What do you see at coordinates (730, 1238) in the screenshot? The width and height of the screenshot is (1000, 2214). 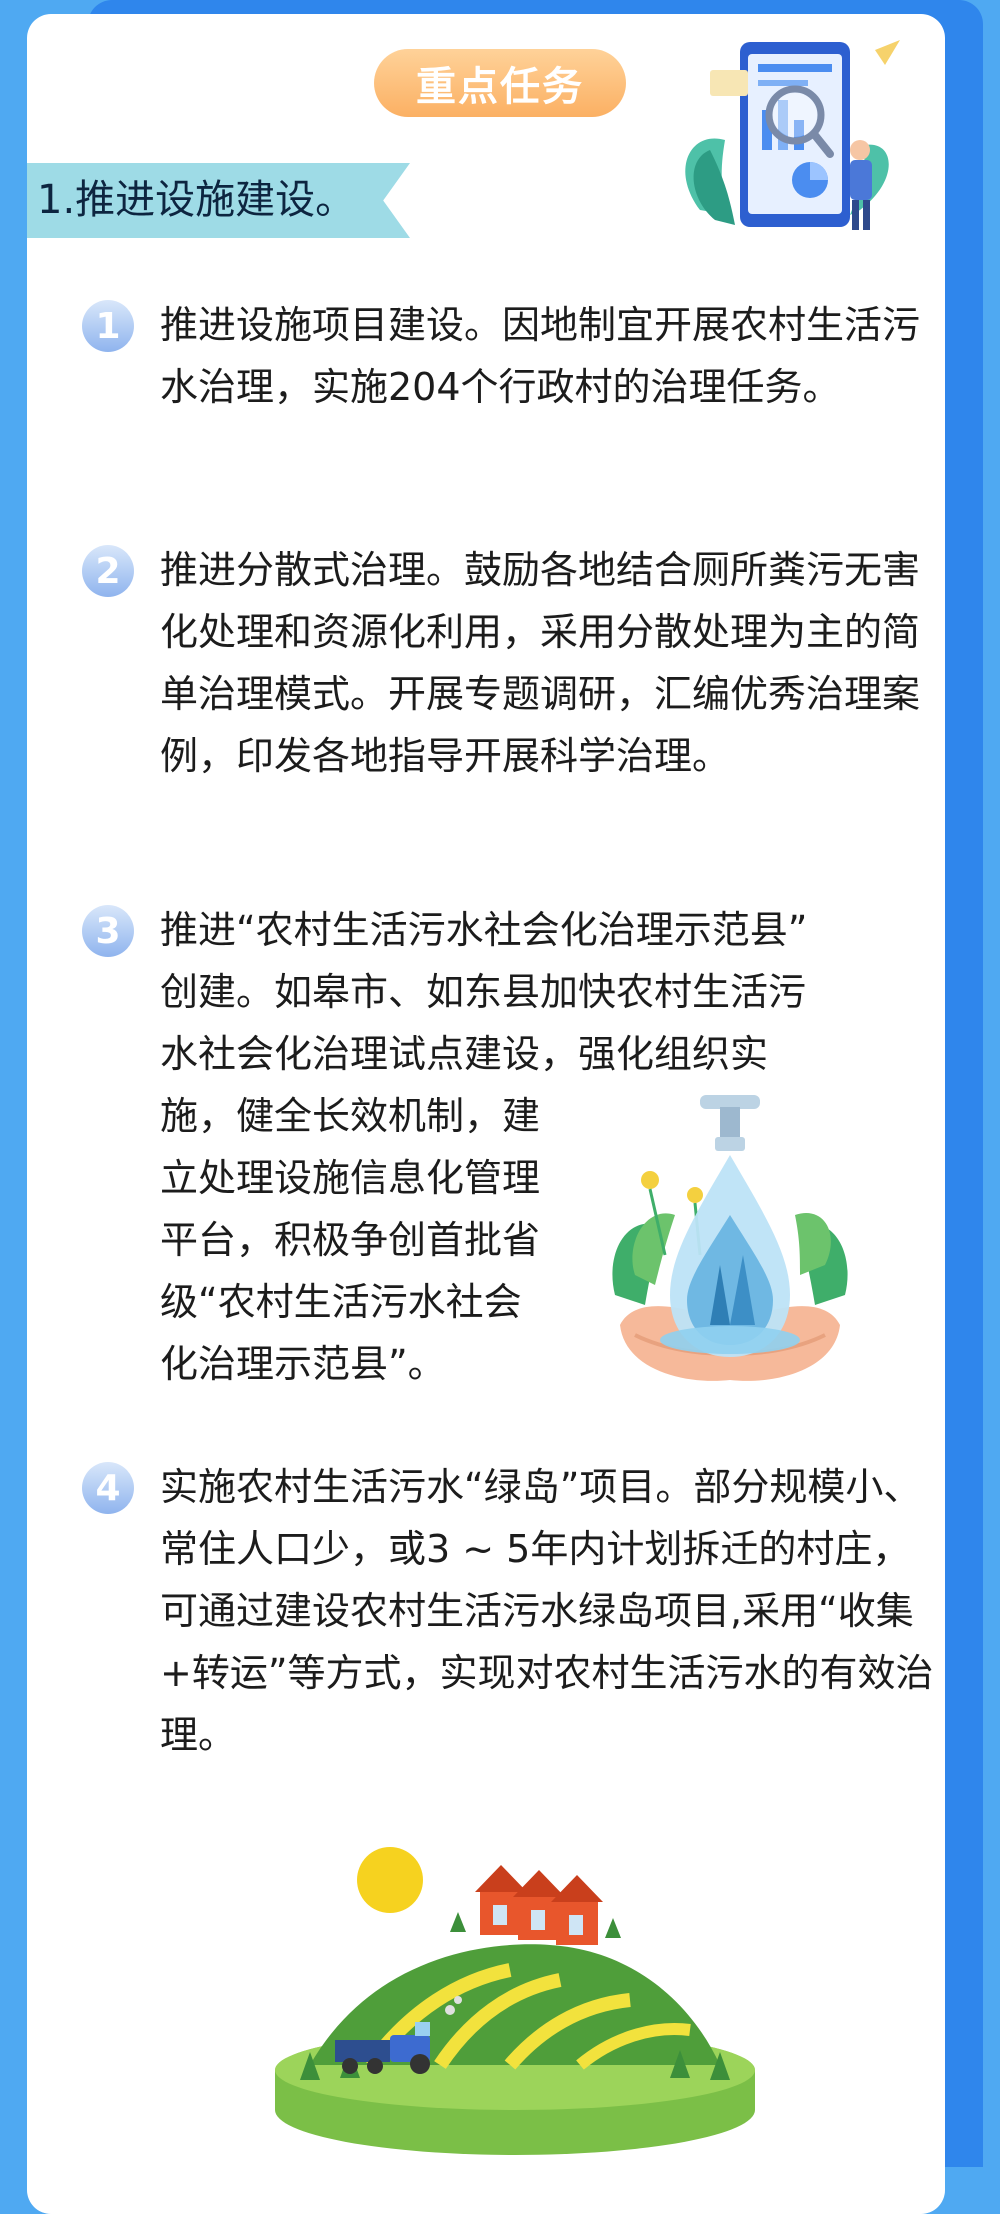 I see `water-drop-hands-illustration` at bounding box center [730, 1238].